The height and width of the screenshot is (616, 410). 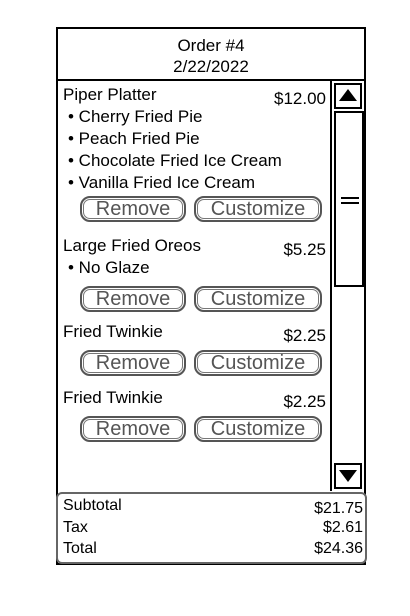 I want to click on total-row: Total $24.36, so click(x=213, y=551).